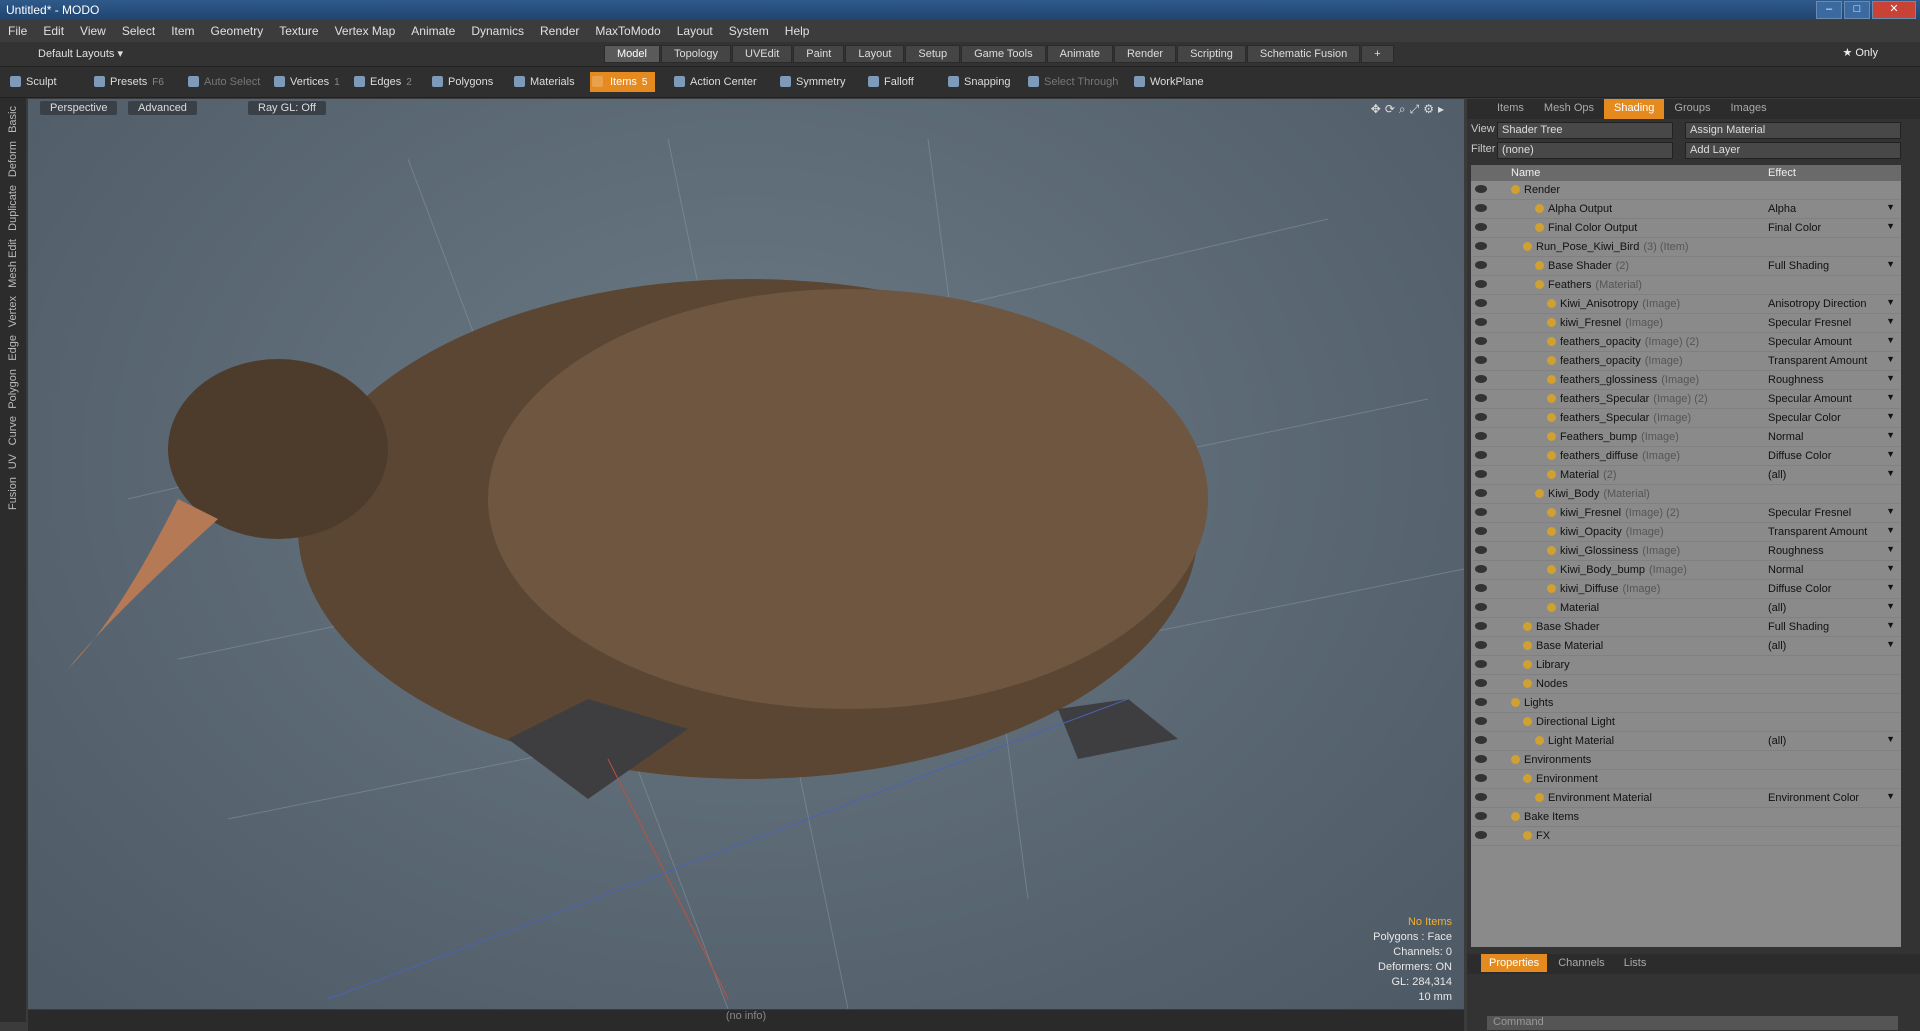 Image resolution: width=1920 pixels, height=1031 pixels. Describe the element at coordinates (237, 31) in the screenshot. I see `menu-geometry: Geometry` at that location.